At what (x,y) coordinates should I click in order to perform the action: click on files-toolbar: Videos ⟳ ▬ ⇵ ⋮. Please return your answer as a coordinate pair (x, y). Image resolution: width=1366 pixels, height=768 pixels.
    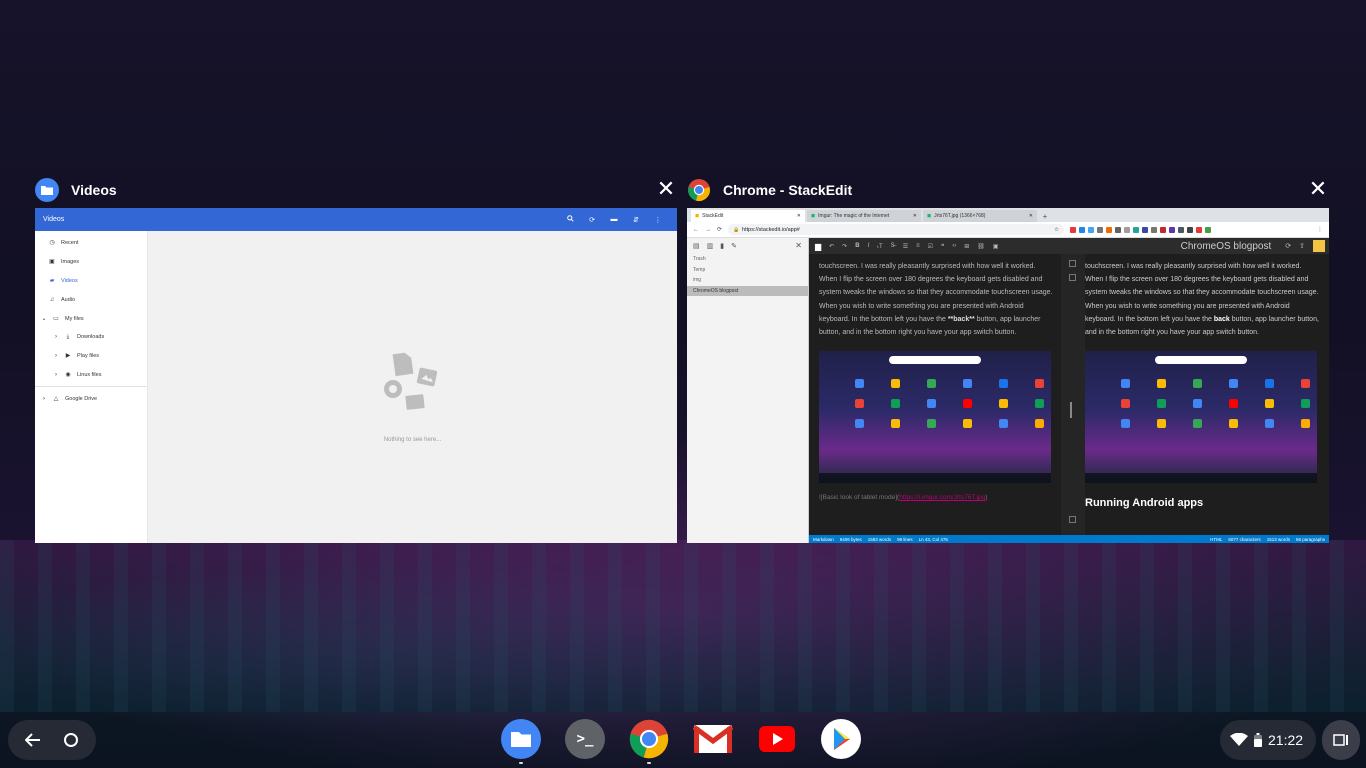
    Looking at the image, I should click on (356, 219).